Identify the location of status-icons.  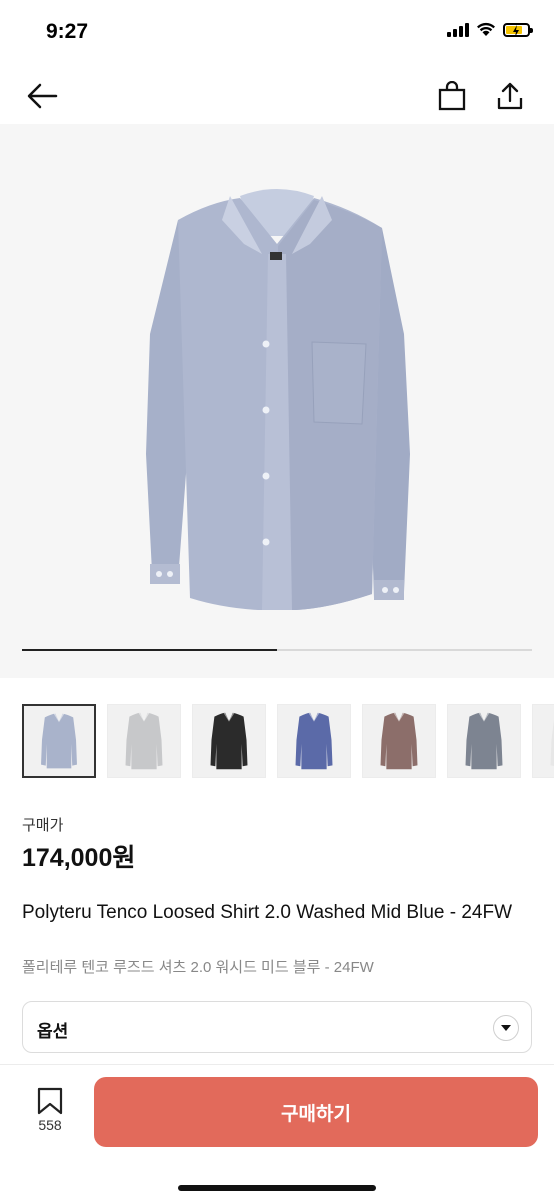
(490, 29).